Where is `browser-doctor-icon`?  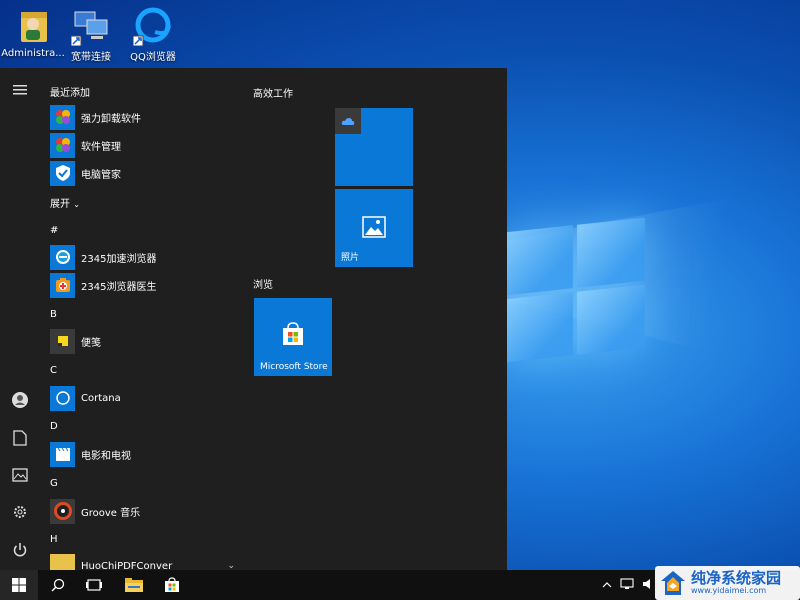
browser-doctor-icon is located at coordinates (62, 285).